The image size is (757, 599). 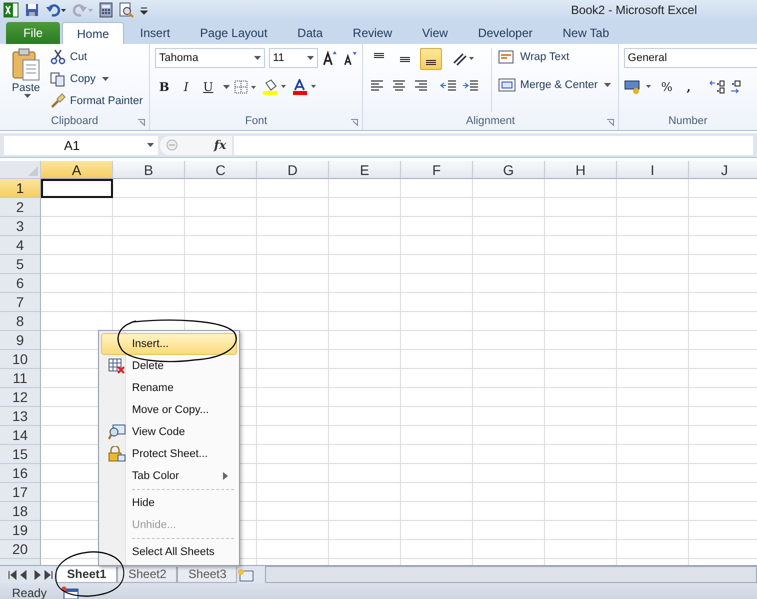 What do you see at coordinates (293, 58) in the screenshot?
I see `font-size-field: 11` at bounding box center [293, 58].